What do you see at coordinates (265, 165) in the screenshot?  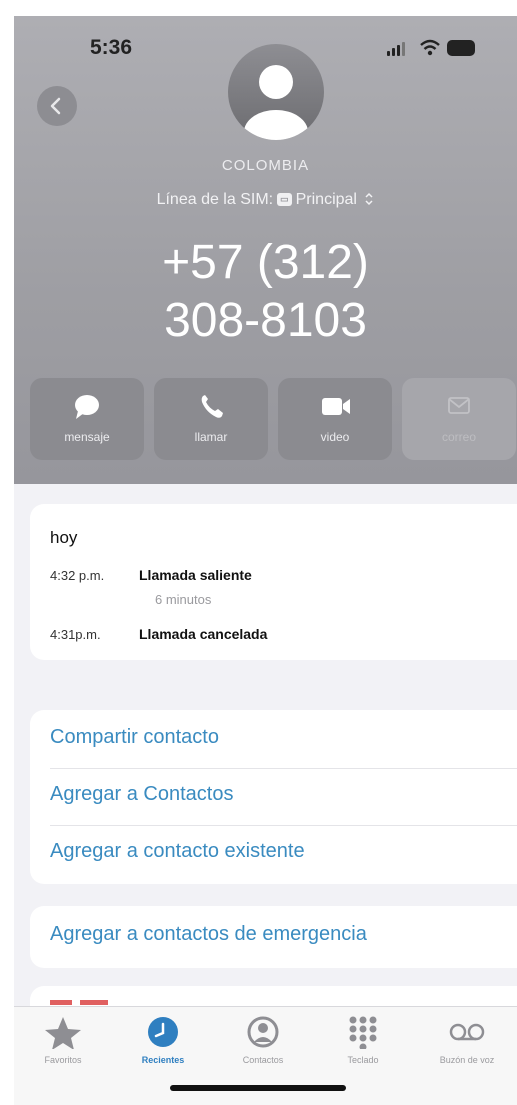 I see `contact-country: COLOMBIA` at bounding box center [265, 165].